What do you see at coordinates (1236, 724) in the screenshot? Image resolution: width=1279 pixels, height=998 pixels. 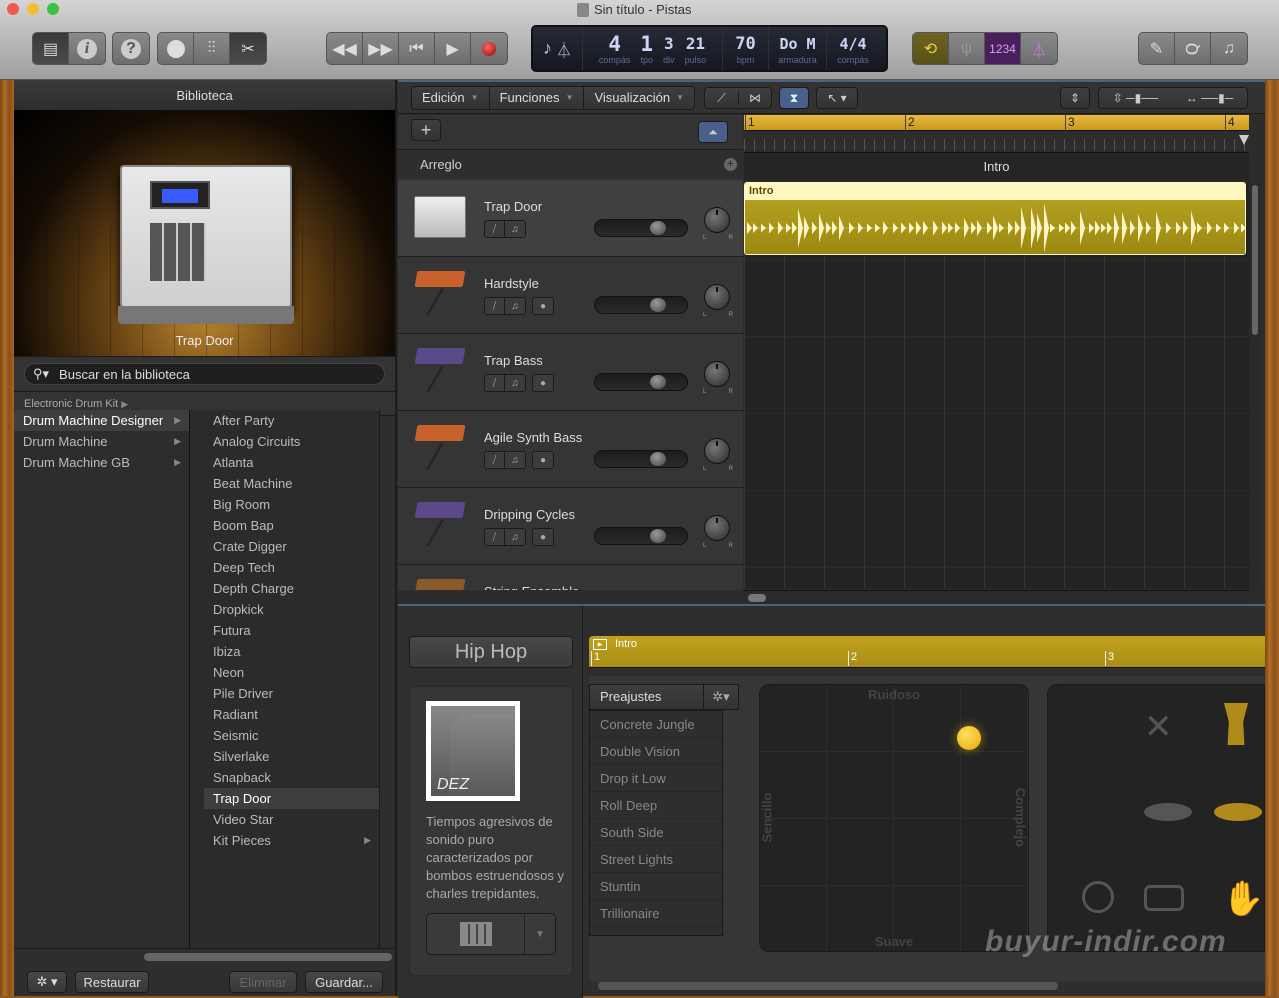 I see `conga-icon` at bounding box center [1236, 724].